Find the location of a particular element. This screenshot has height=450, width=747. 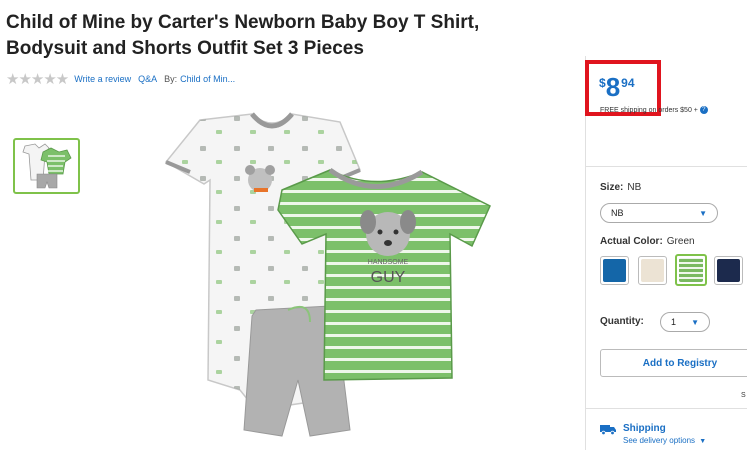

shipping-title: Shipping is located at coordinates (644, 428).